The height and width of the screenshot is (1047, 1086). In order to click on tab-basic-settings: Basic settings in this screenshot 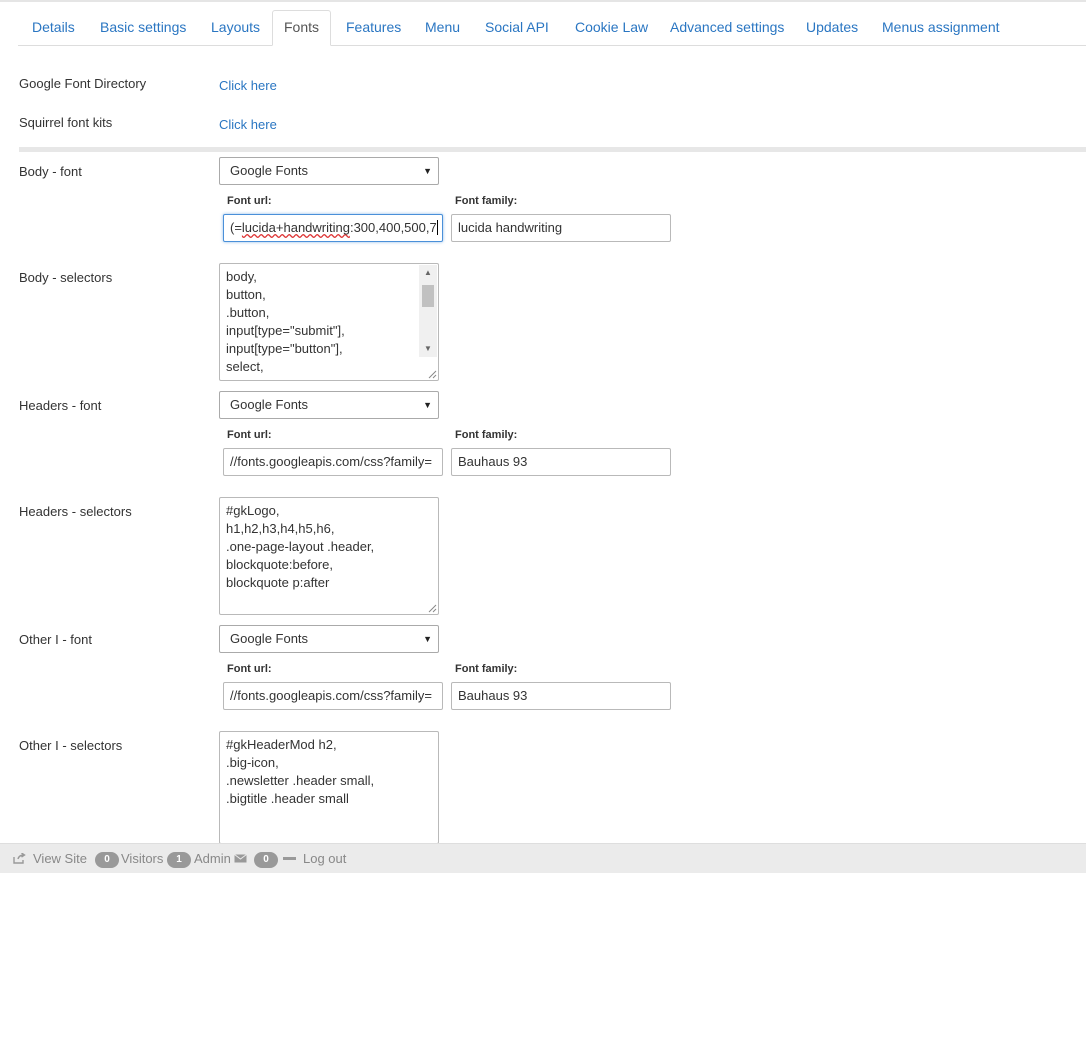, I will do `click(143, 27)`.